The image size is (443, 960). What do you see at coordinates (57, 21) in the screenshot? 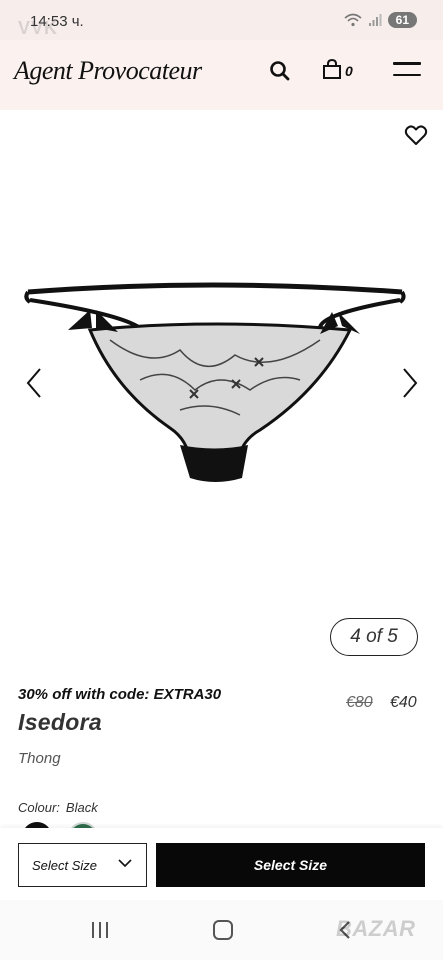
I see `status-time: 14:53 ч.` at bounding box center [57, 21].